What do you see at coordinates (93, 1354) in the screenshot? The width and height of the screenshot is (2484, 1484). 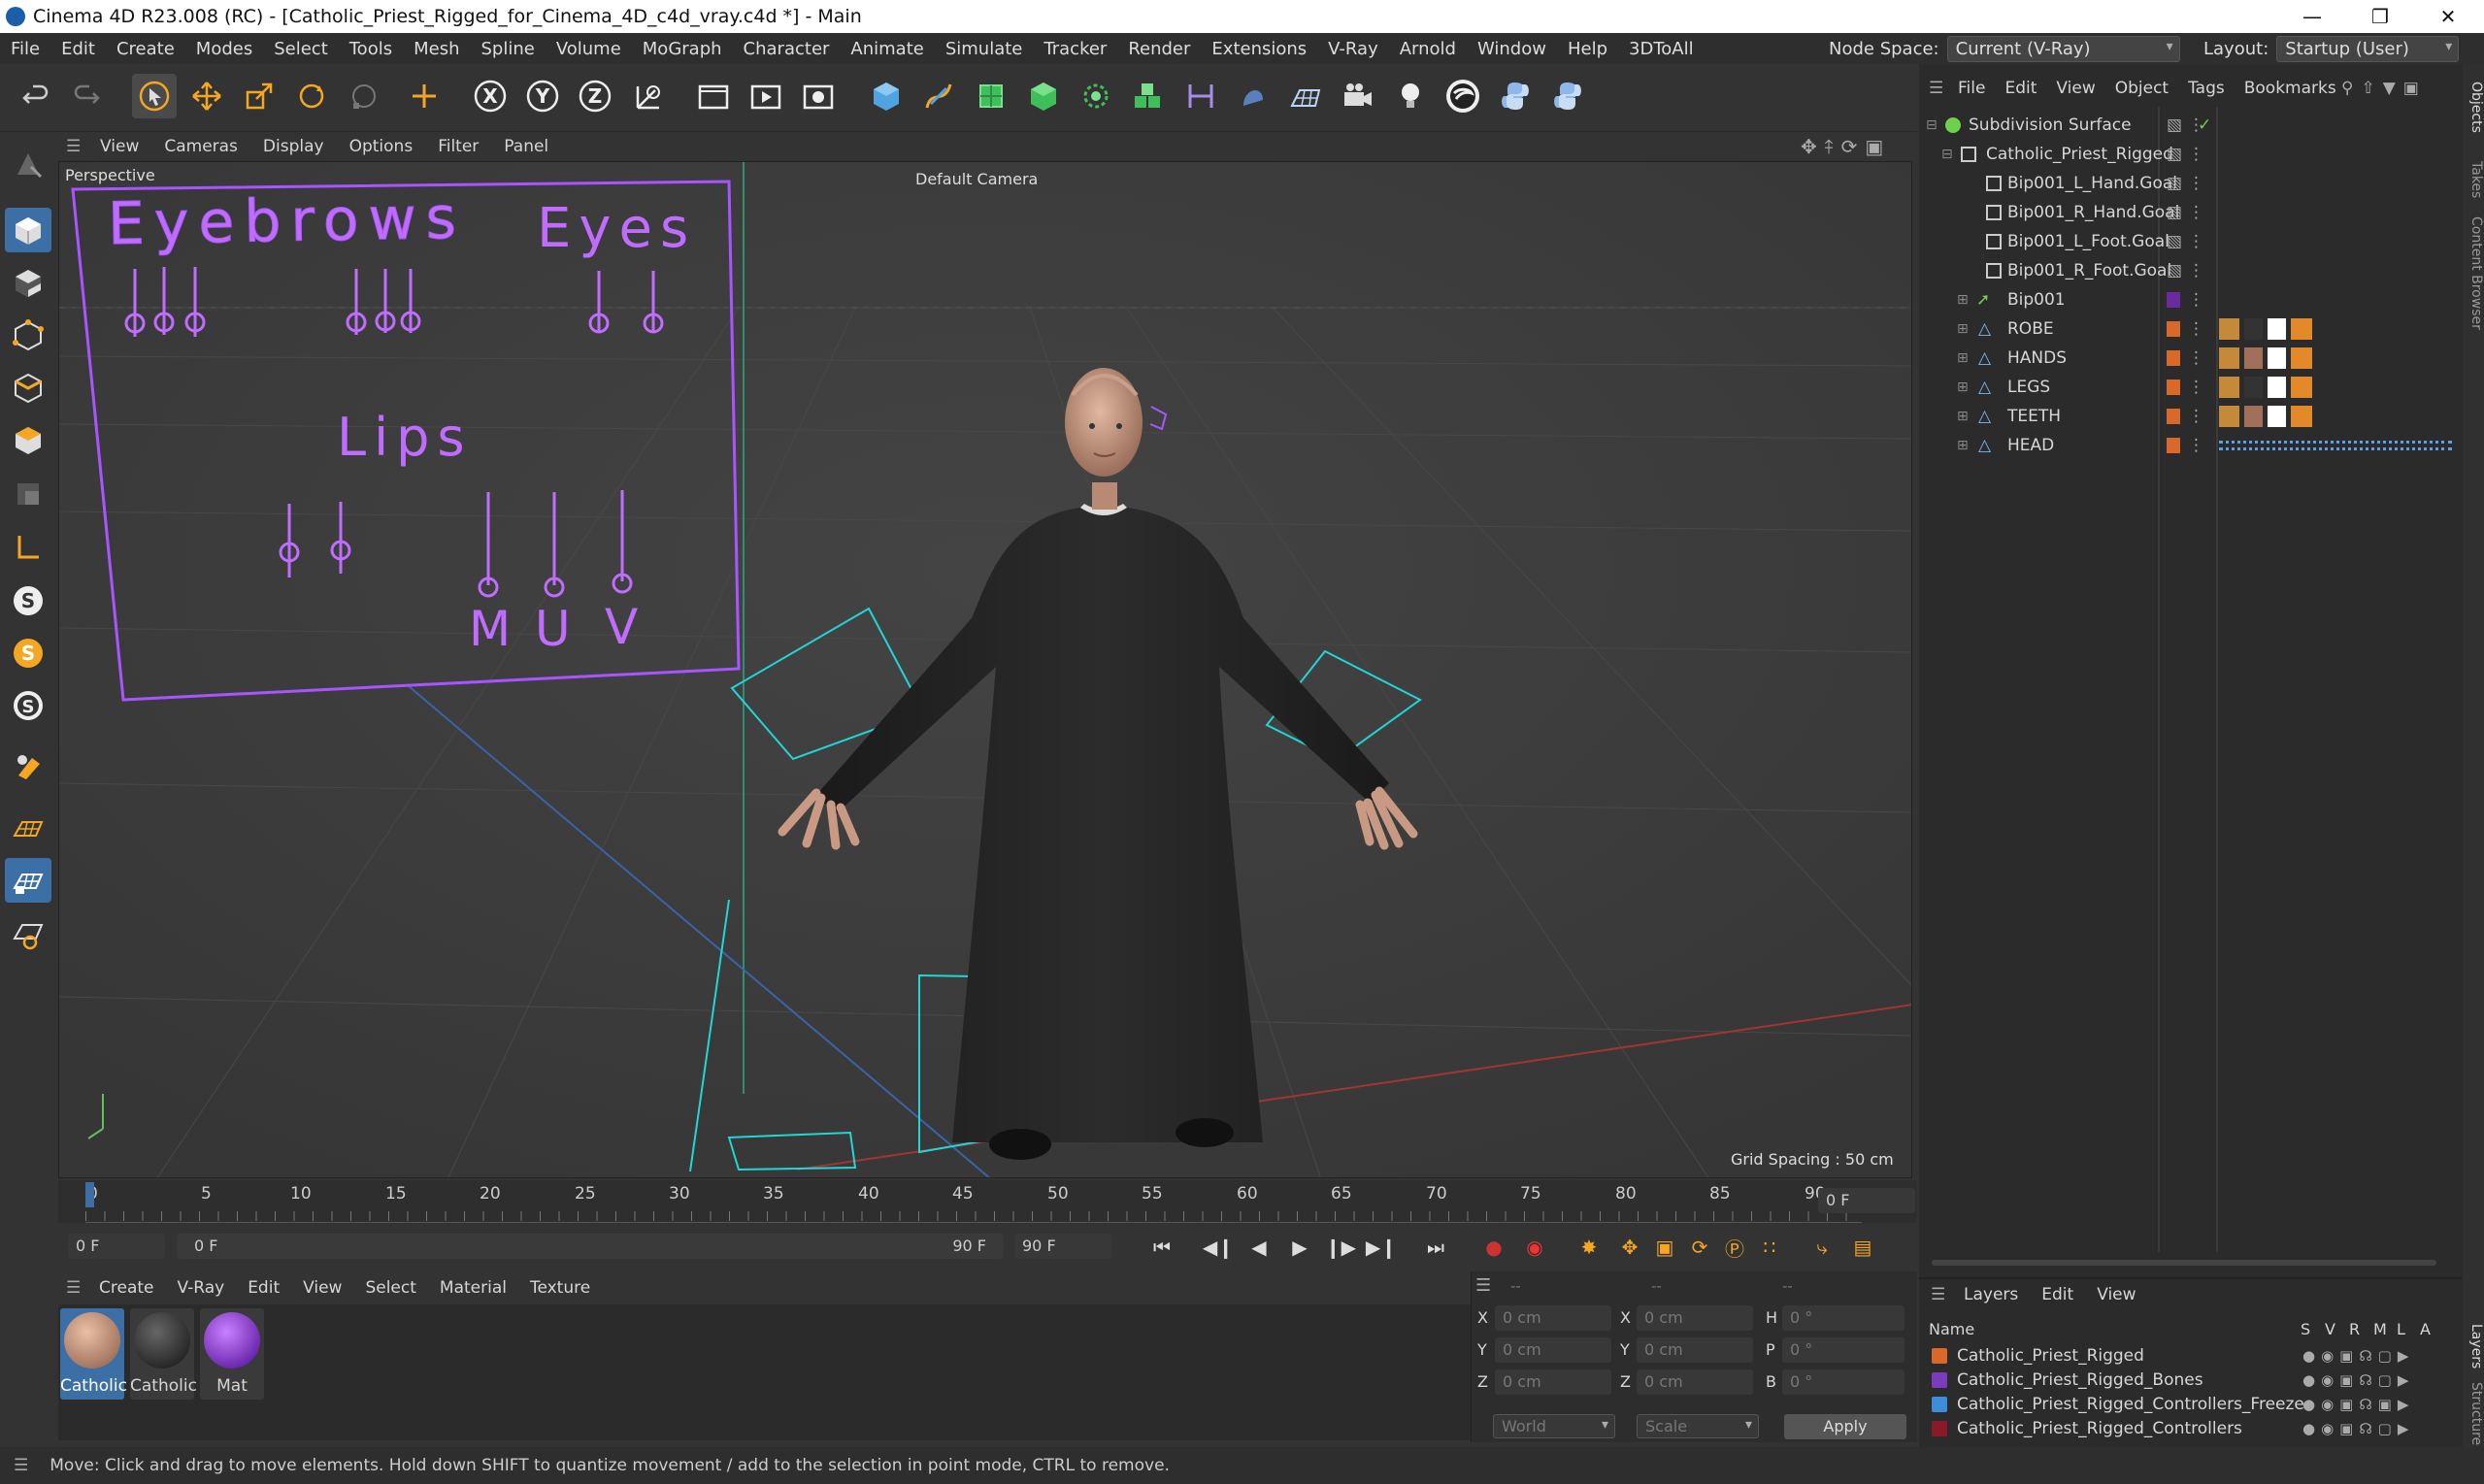 I see `material-slot: Catholic` at bounding box center [93, 1354].